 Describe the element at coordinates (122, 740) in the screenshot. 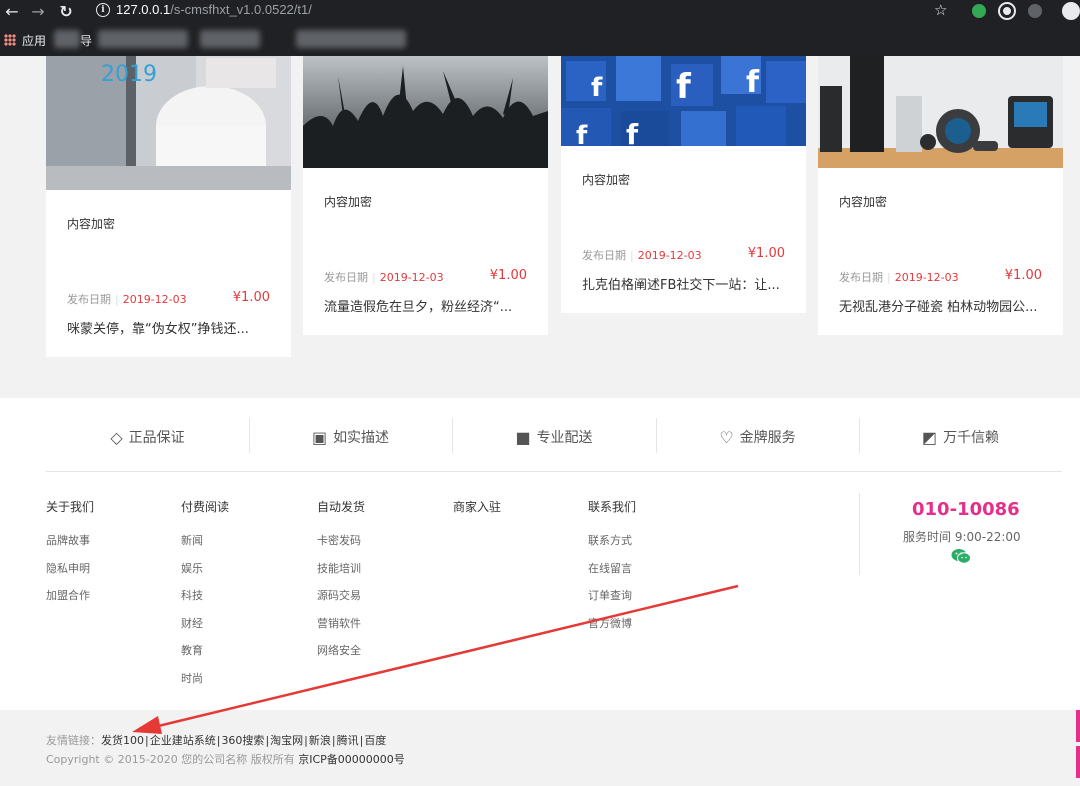

I see `friend-link: 发货100` at that location.